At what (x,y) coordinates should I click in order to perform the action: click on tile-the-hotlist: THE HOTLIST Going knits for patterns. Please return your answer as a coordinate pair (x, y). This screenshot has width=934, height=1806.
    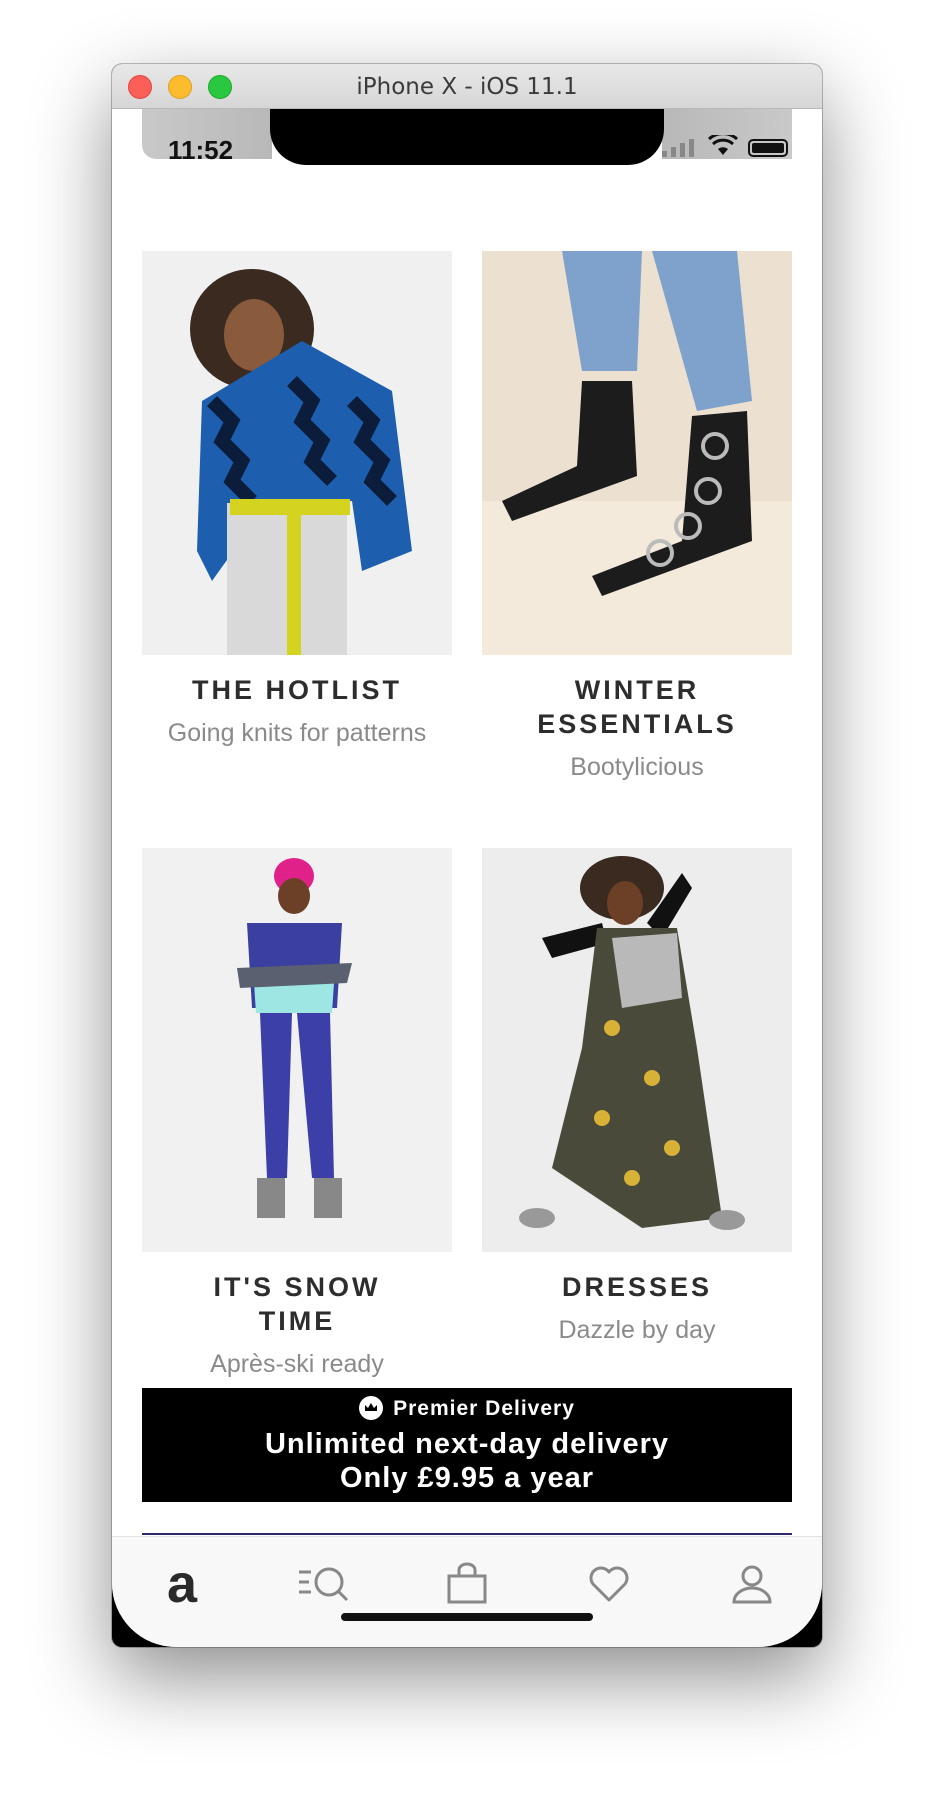
    Looking at the image, I should click on (297, 499).